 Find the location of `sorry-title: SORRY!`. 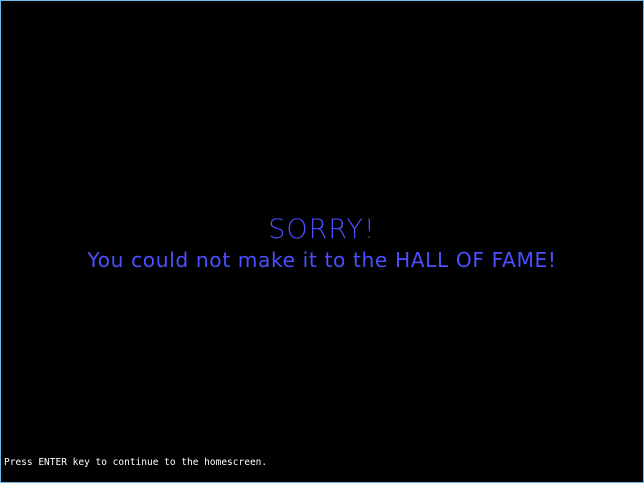

sorry-title: SORRY! is located at coordinates (322, 229).